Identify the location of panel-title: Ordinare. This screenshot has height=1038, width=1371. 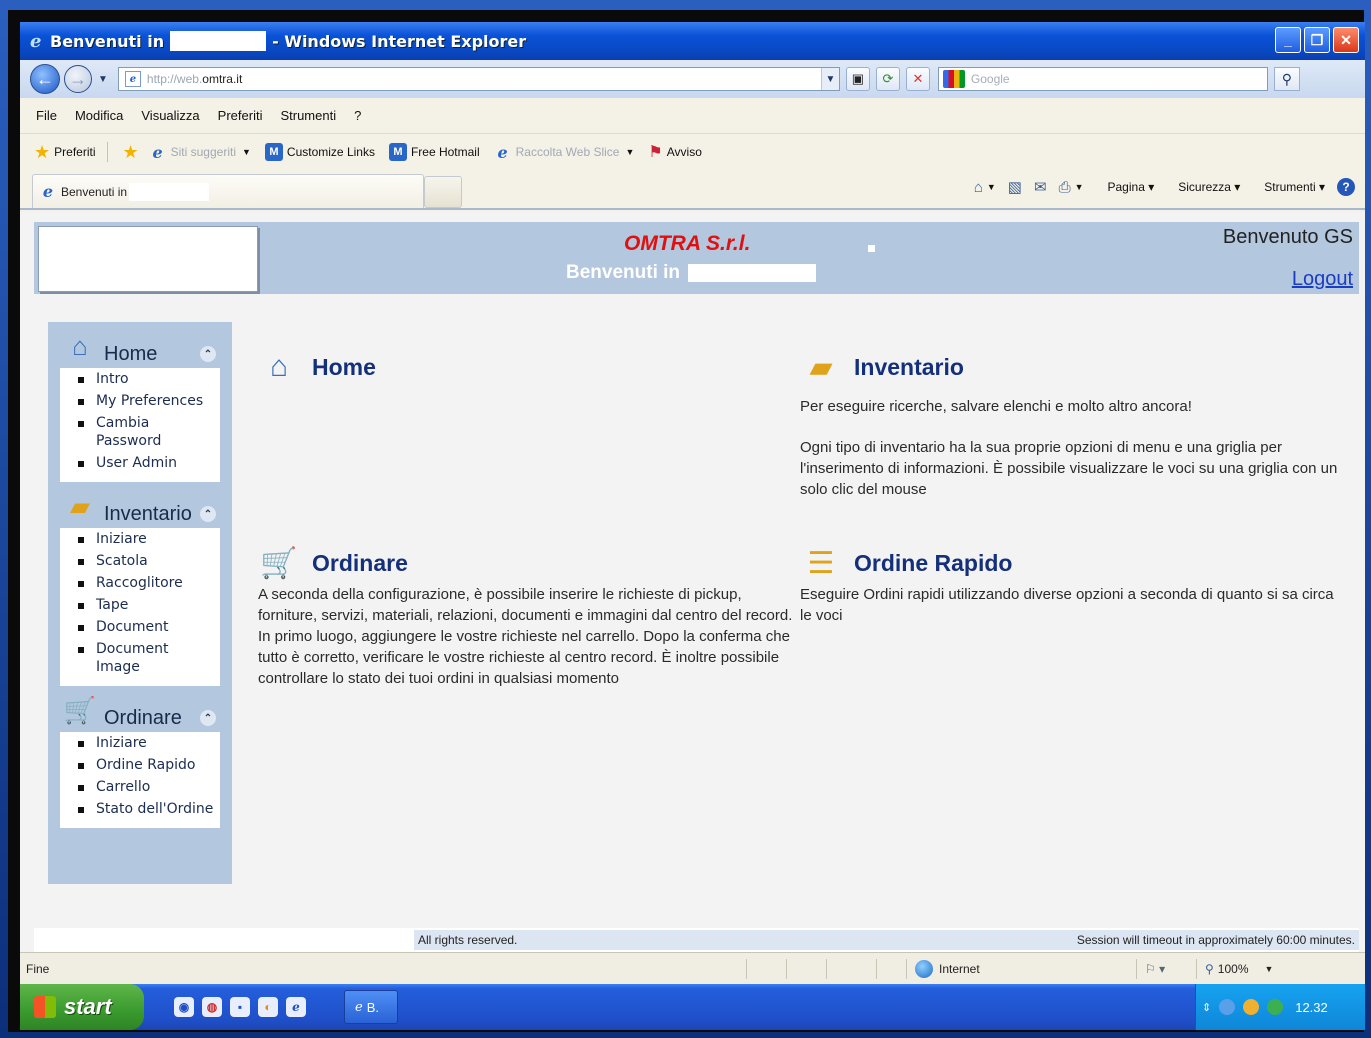
(360, 563).